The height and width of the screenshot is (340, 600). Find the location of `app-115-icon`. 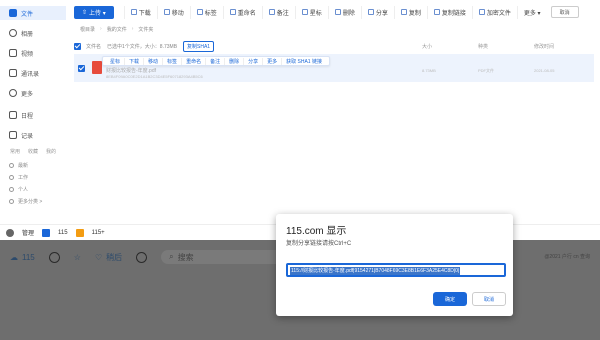

app-115-icon is located at coordinates (46, 232).